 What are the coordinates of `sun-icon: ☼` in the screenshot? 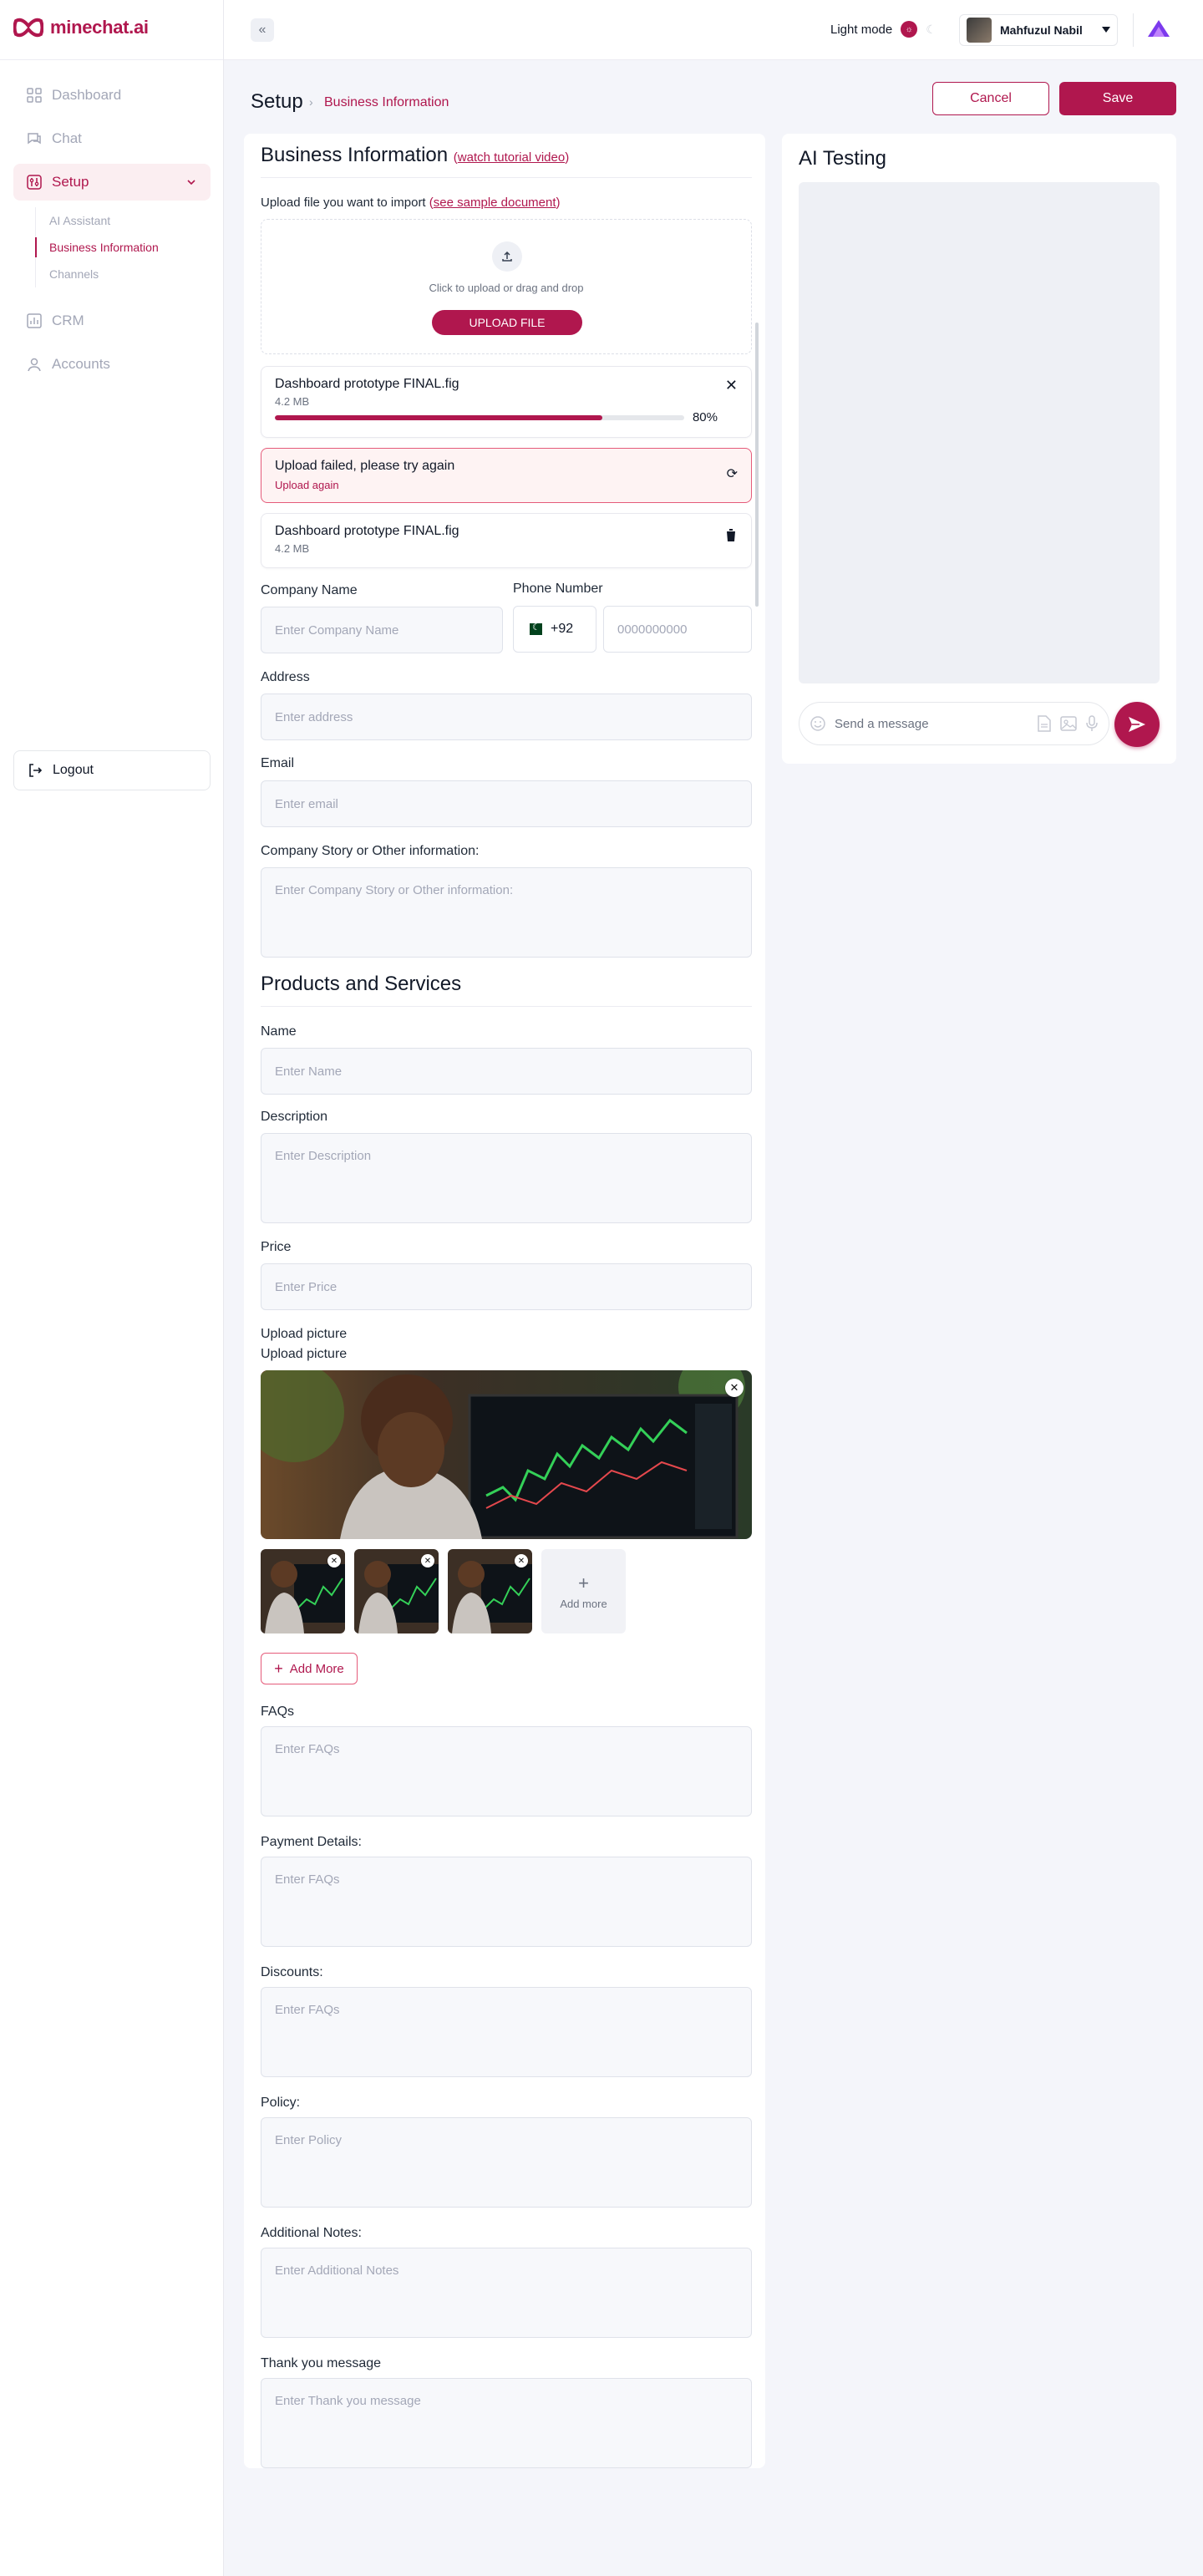 It's located at (910, 29).